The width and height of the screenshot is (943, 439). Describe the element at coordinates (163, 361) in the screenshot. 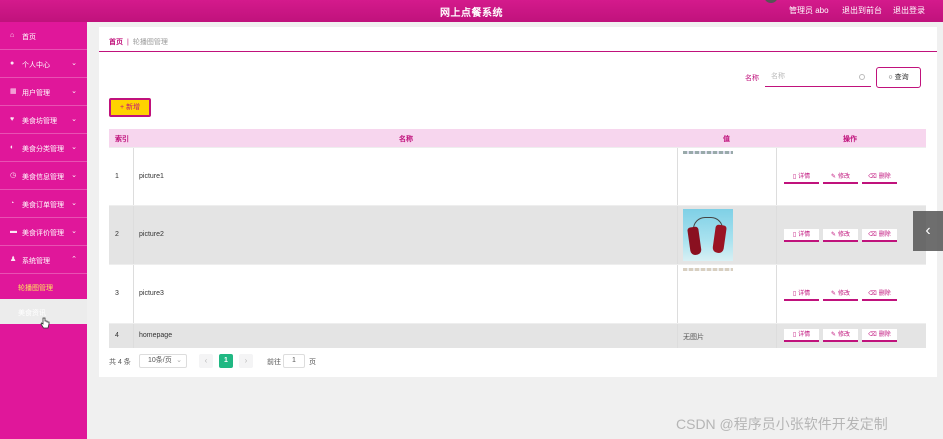

I see `page-size-select: 10条/页 ⌄` at that location.